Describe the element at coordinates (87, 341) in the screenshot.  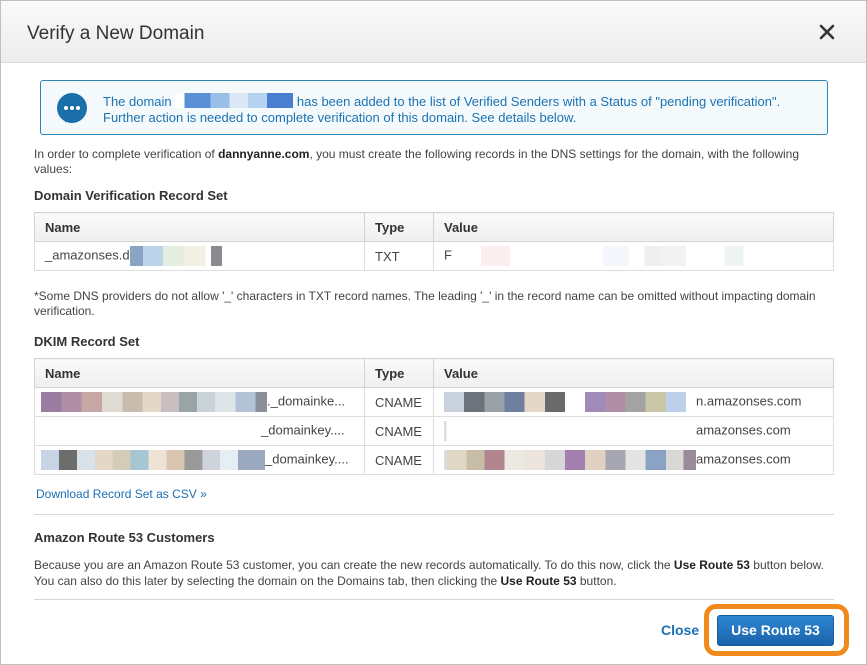
I see `dkim-section-title: DKIM Record Set` at that location.